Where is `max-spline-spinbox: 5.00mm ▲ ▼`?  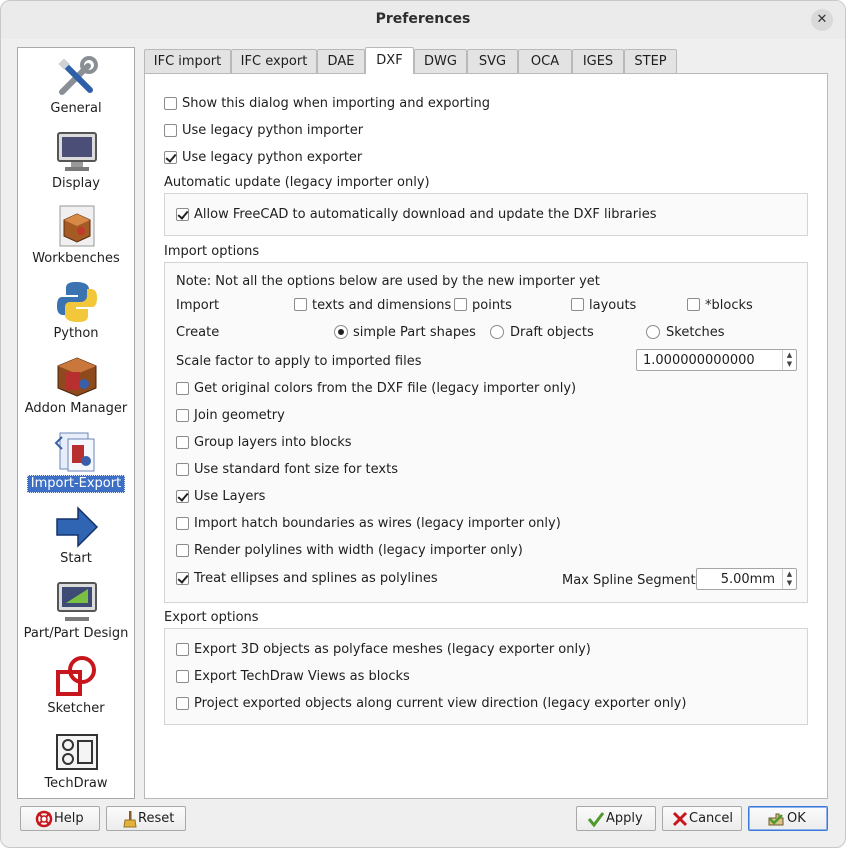
max-spline-spinbox: 5.00mm ▲ ▼ is located at coordinates (746, 579).